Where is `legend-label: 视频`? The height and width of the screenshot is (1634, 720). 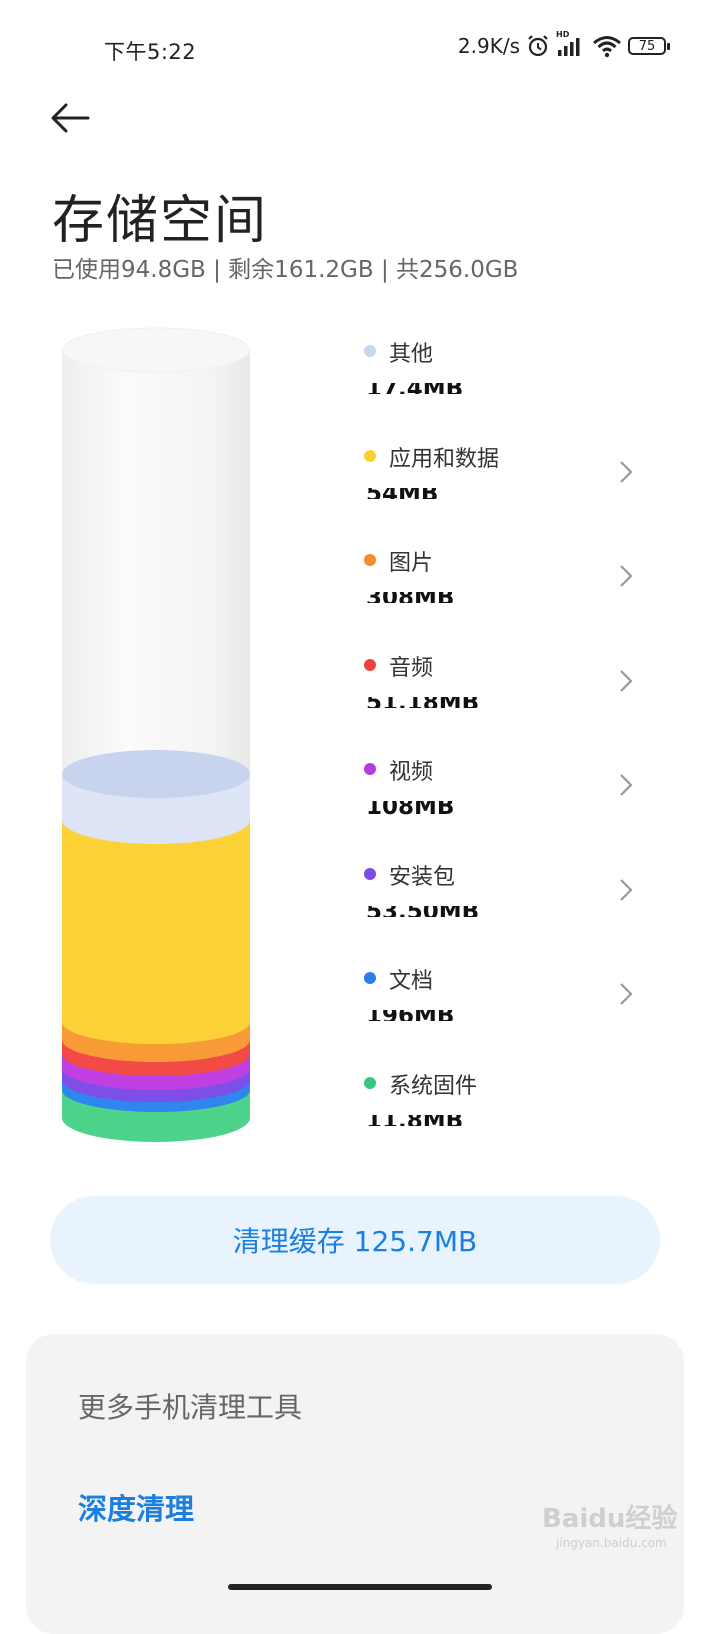
legend-label: 视频 is located at coordinates (411, 772).